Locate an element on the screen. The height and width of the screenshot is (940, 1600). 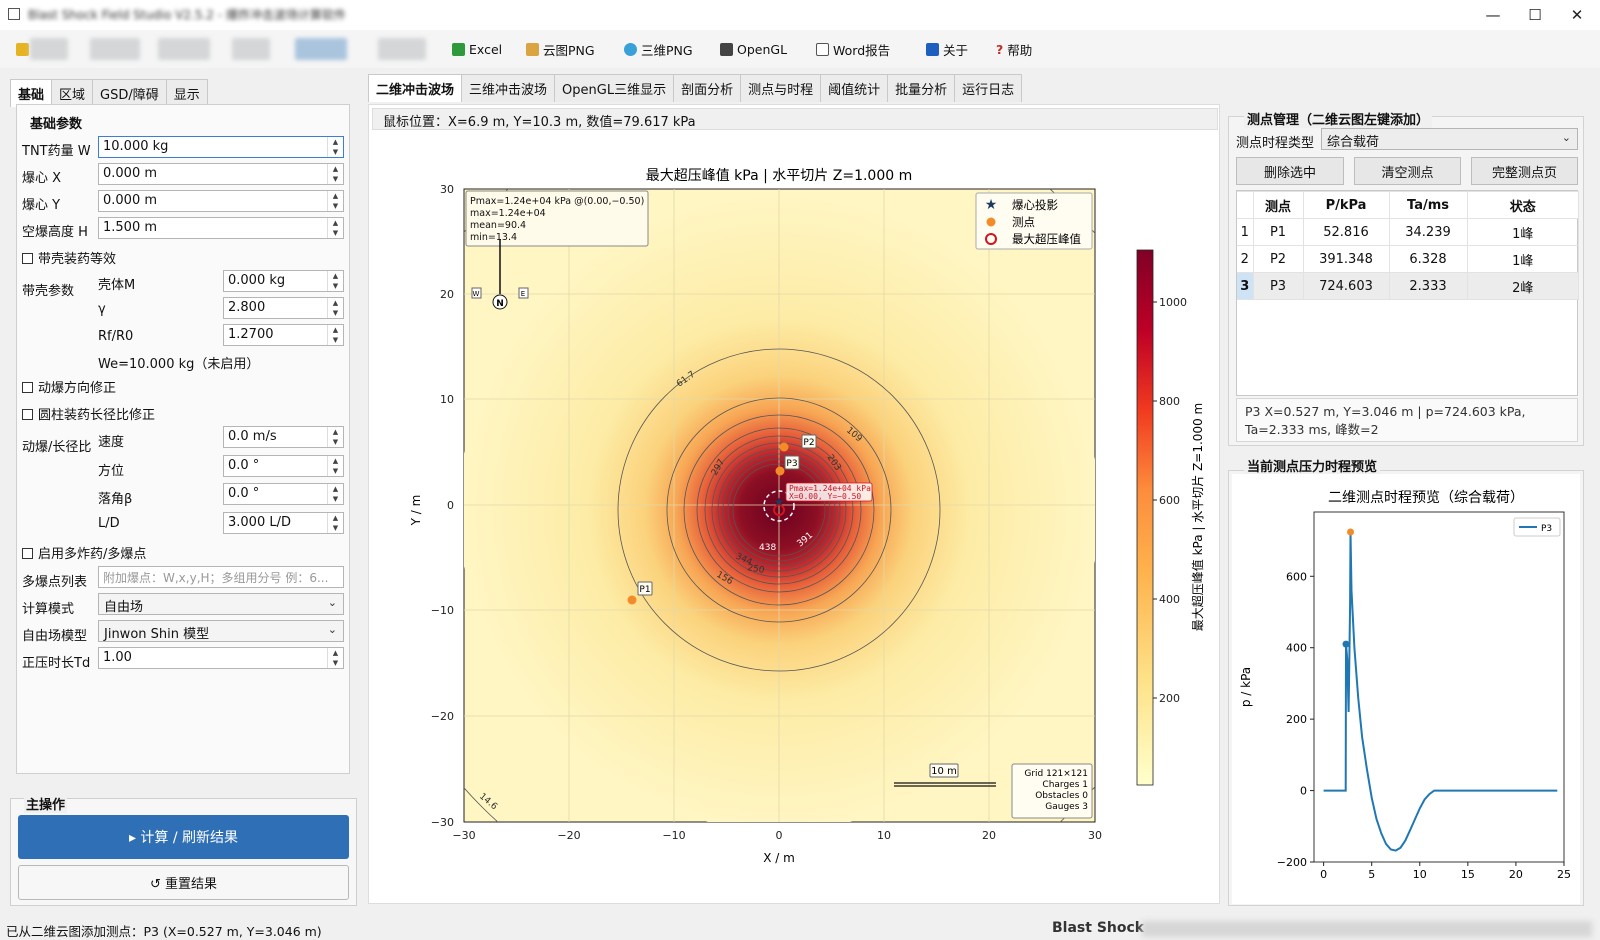
multi-charge-checkbox: 启用多炸药/多爆点 is located at coordinates (84, 552).